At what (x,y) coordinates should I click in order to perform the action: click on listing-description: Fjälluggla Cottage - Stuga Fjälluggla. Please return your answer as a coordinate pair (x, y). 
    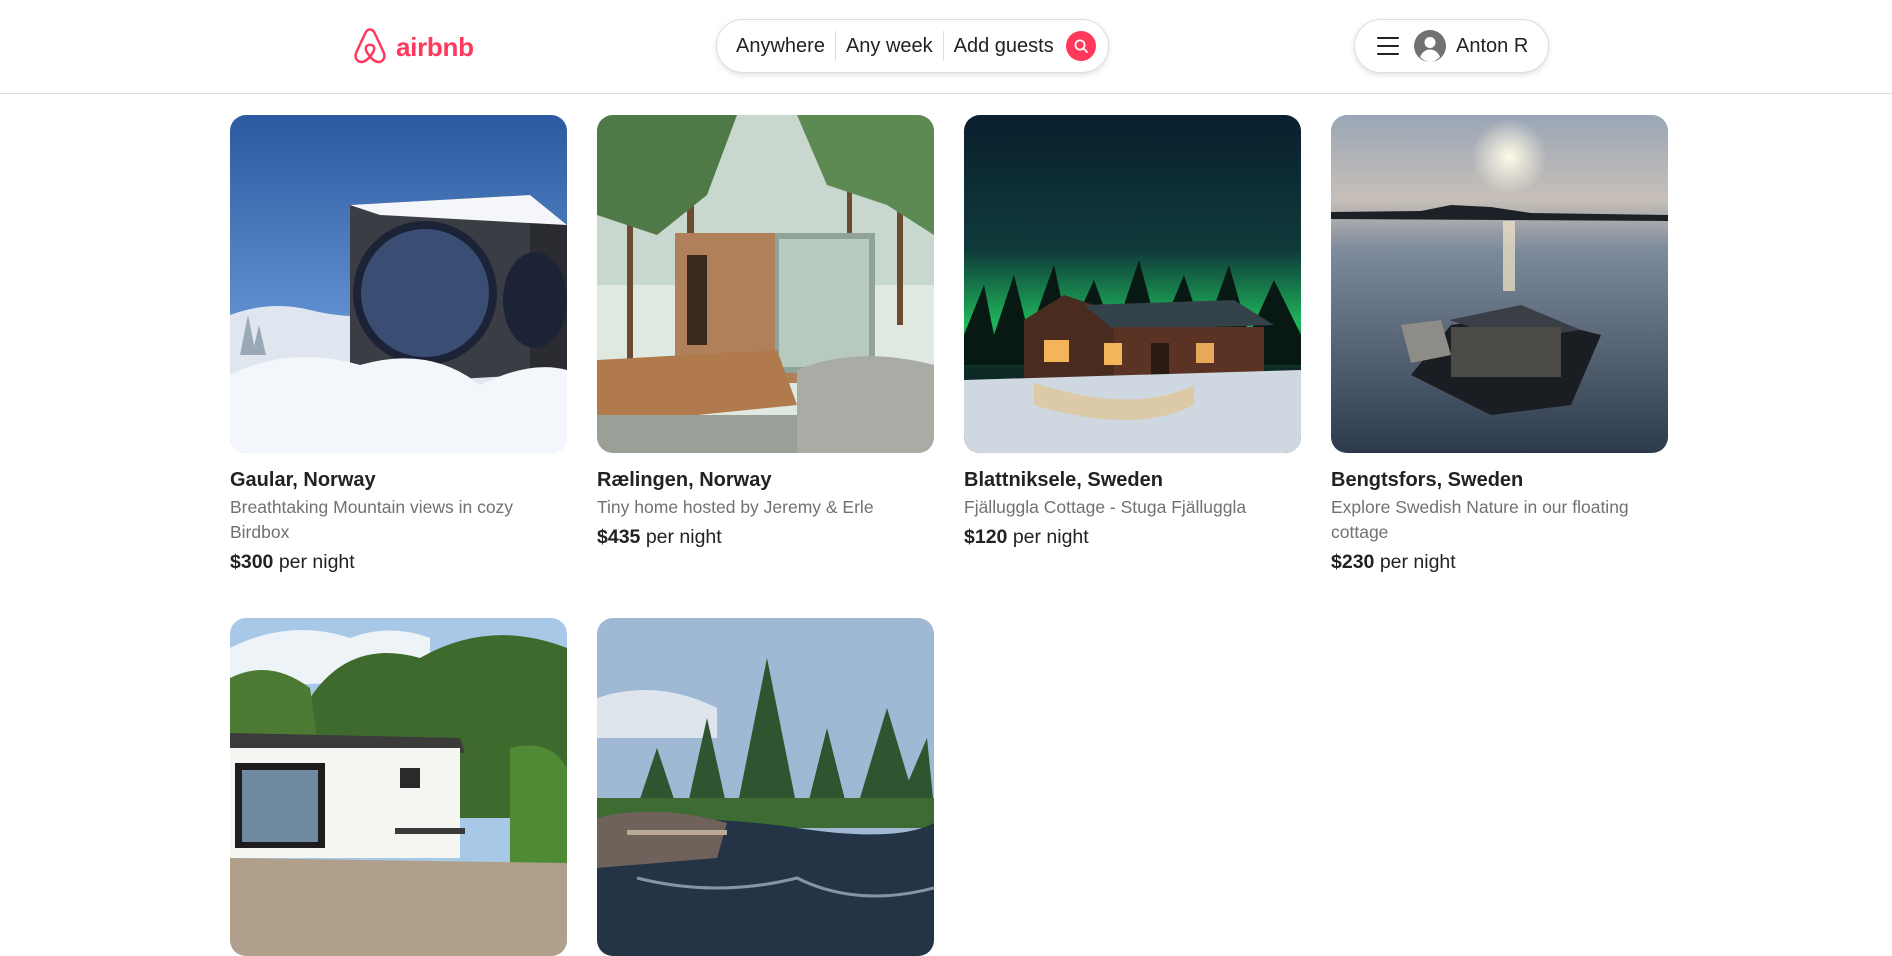
    Looking at the image, I should click on (1105, 507).